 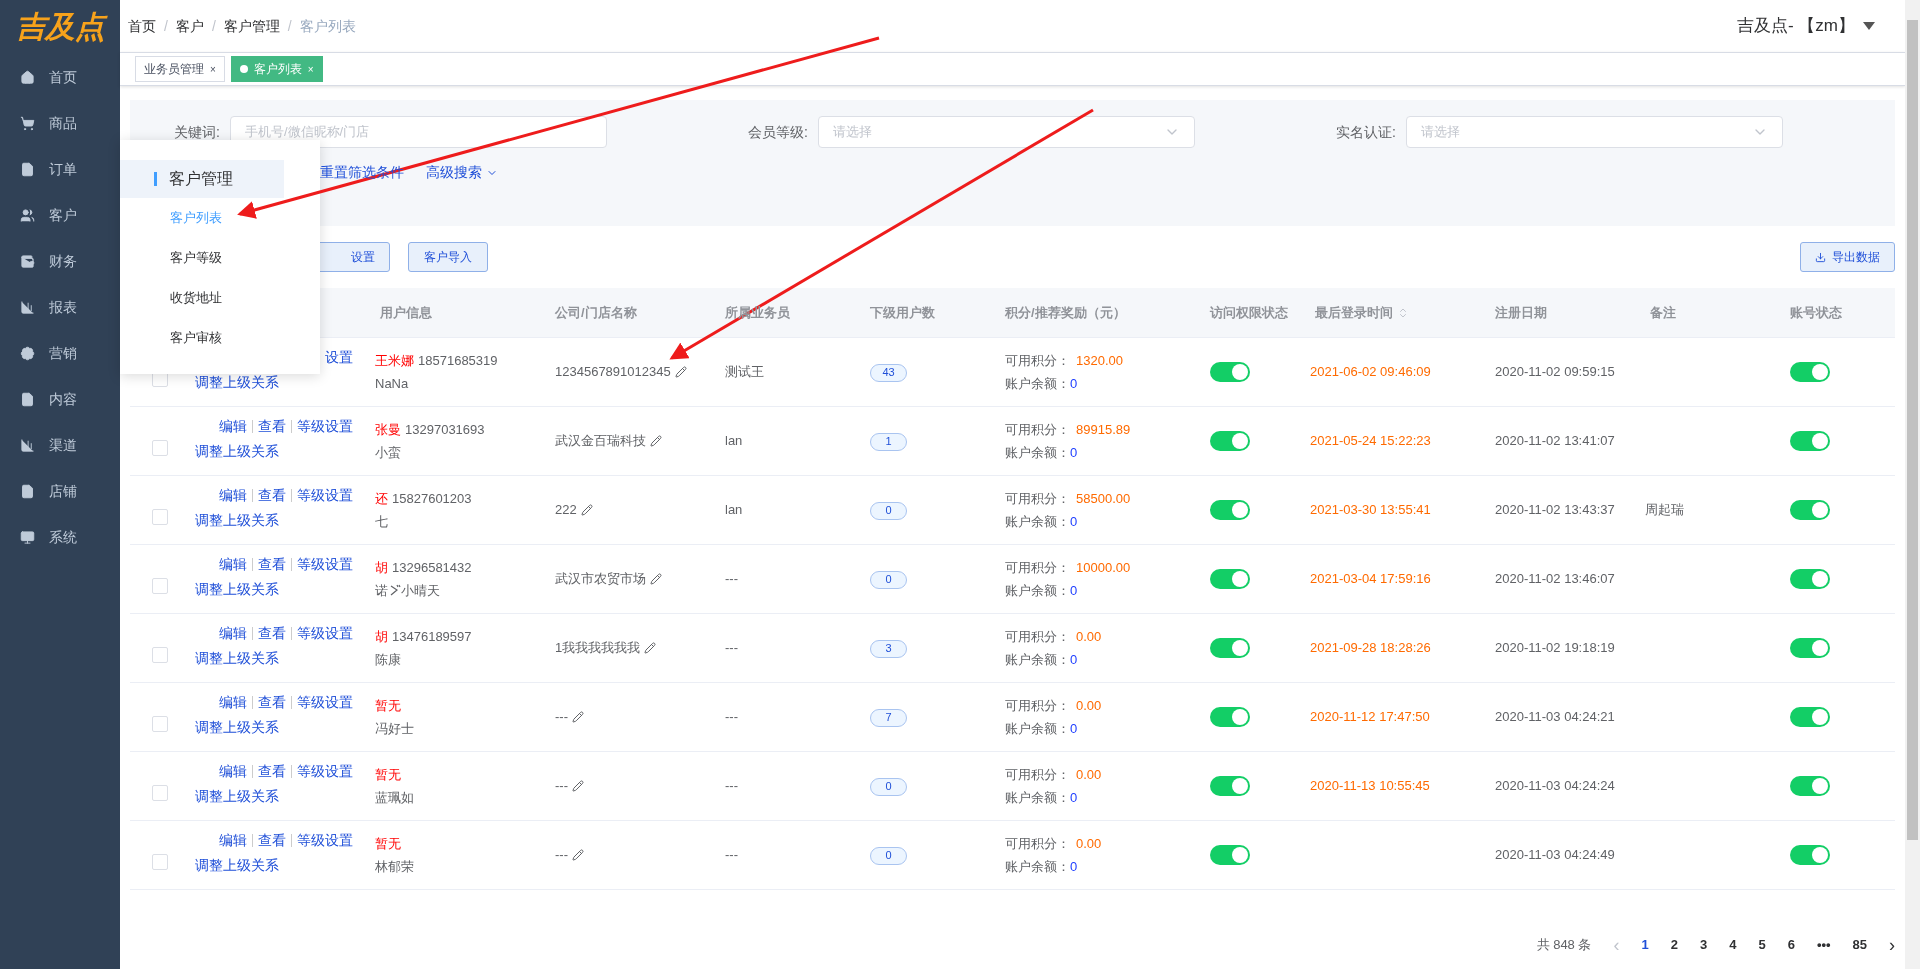 What do you see at coordinates (1847, 257) in the screenshot?
I see `export-button: 导出数据` at bounding box center [1847, 257].